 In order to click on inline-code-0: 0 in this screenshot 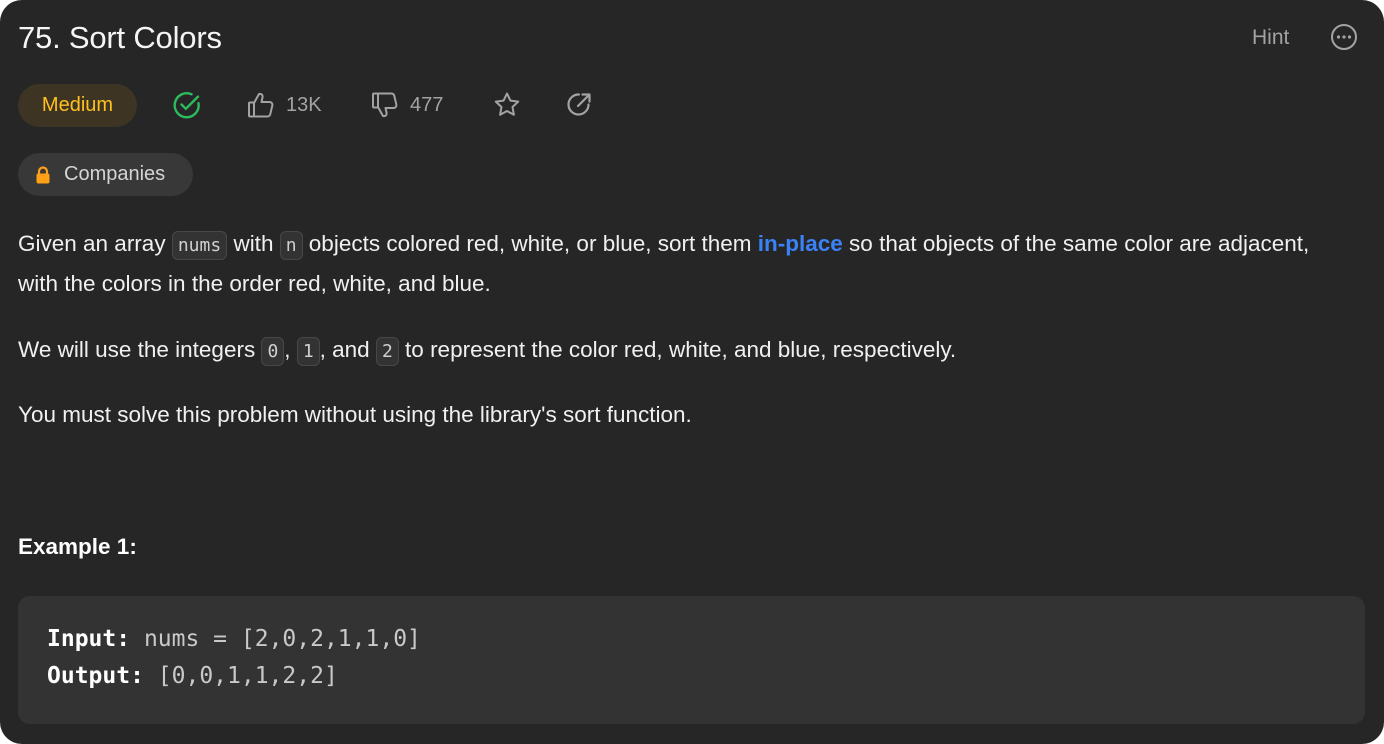, I will do `click(273, 351)`.